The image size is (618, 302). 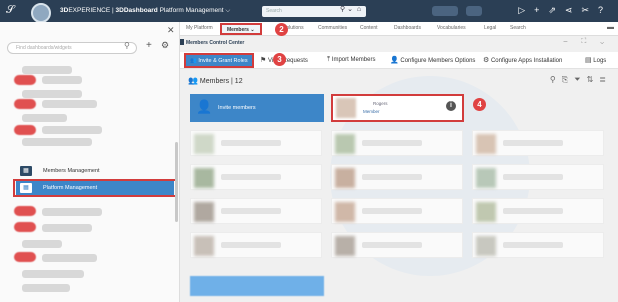 What do you see at coordinates (605, 79) in the screenshot?
I see `list-view-icon: ≣` at bounding box center [605, 79].